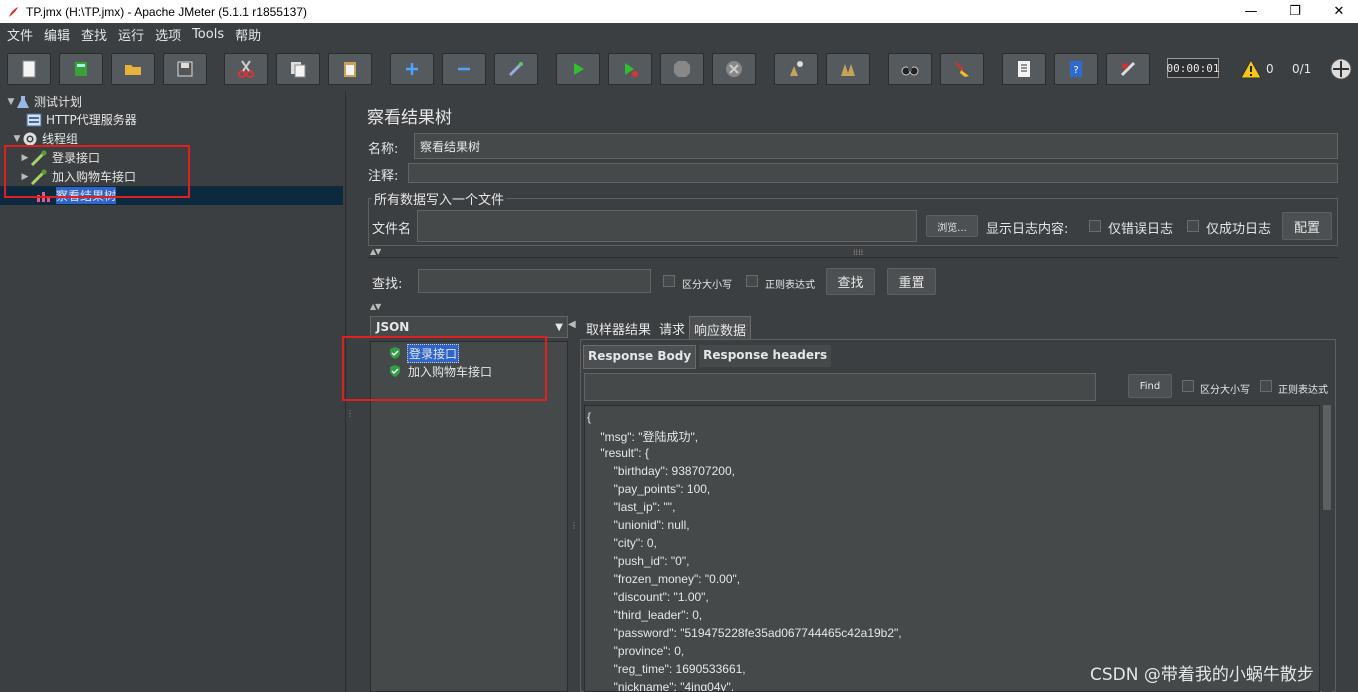 The image size is (1358, 692). I want to click on menu-search: 查找, so click(94, 34).